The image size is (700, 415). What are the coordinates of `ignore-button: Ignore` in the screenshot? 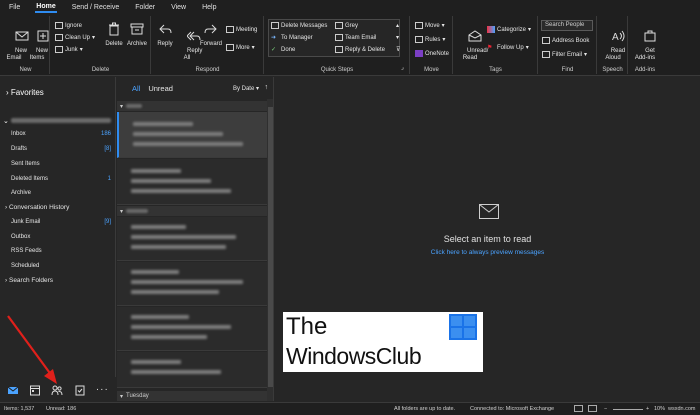 It's located at (68, 25).